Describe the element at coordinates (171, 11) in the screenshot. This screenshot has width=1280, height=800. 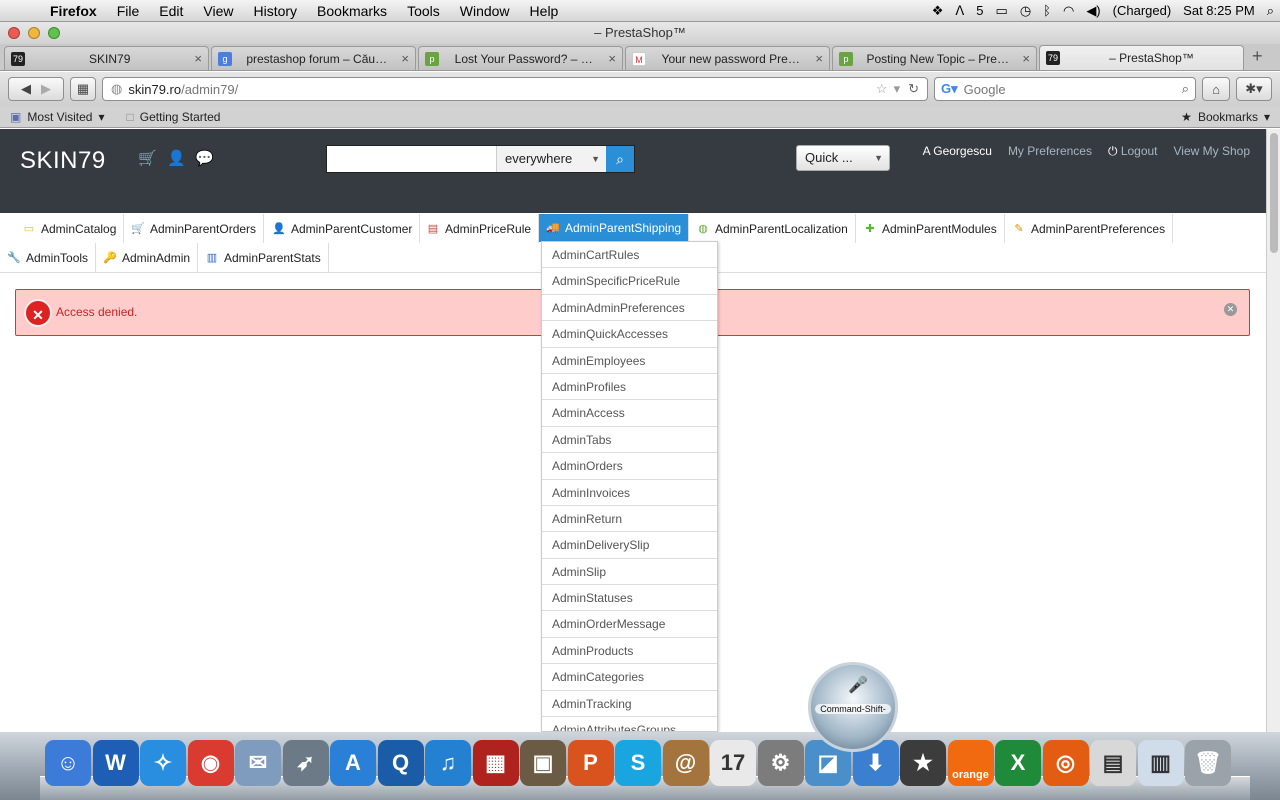
I see `menu-edit: Edit` at that location.